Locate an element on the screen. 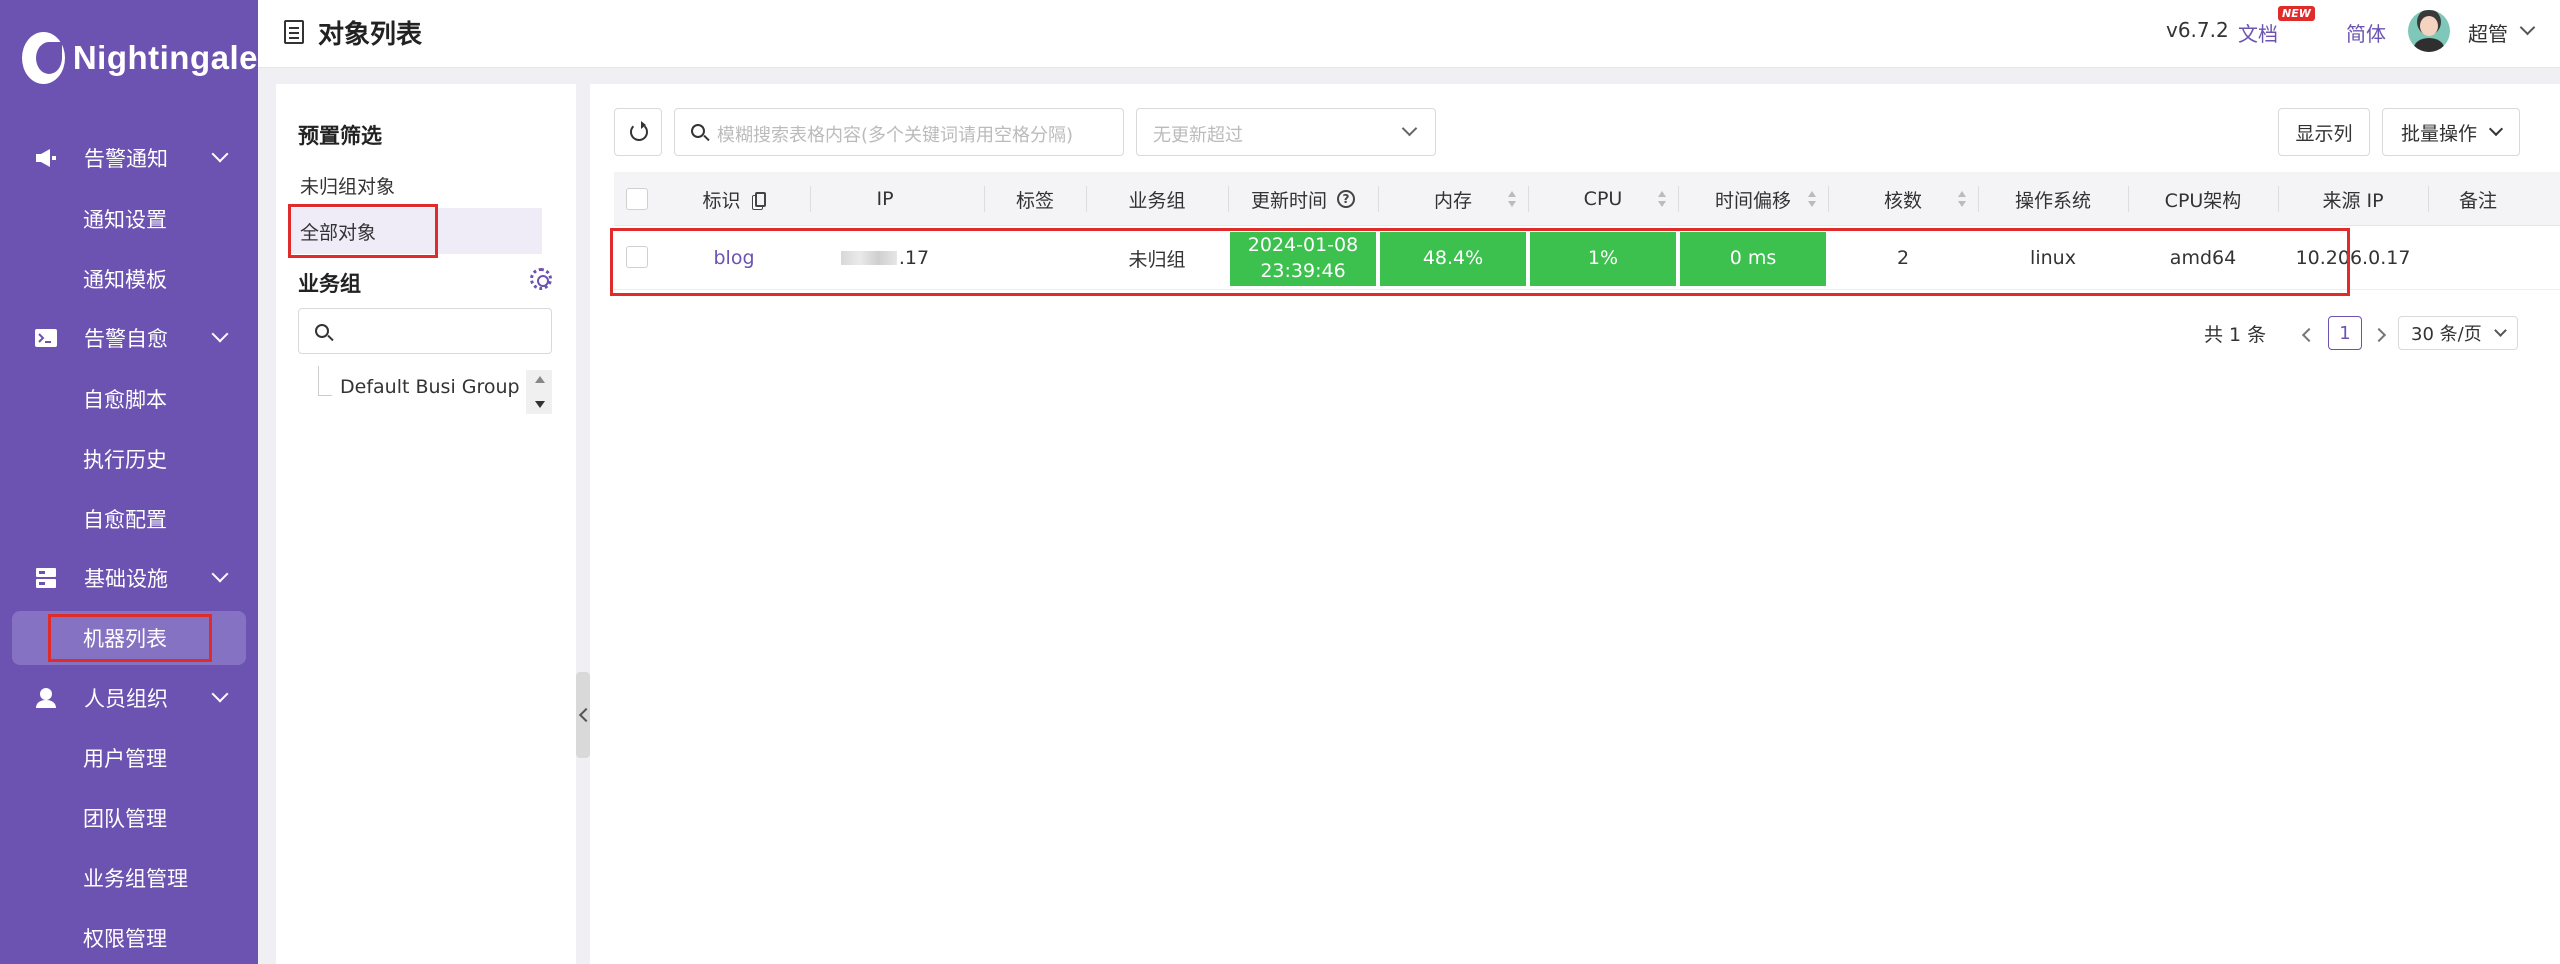  logo: Nightingale is located at coordinates (129, 57).